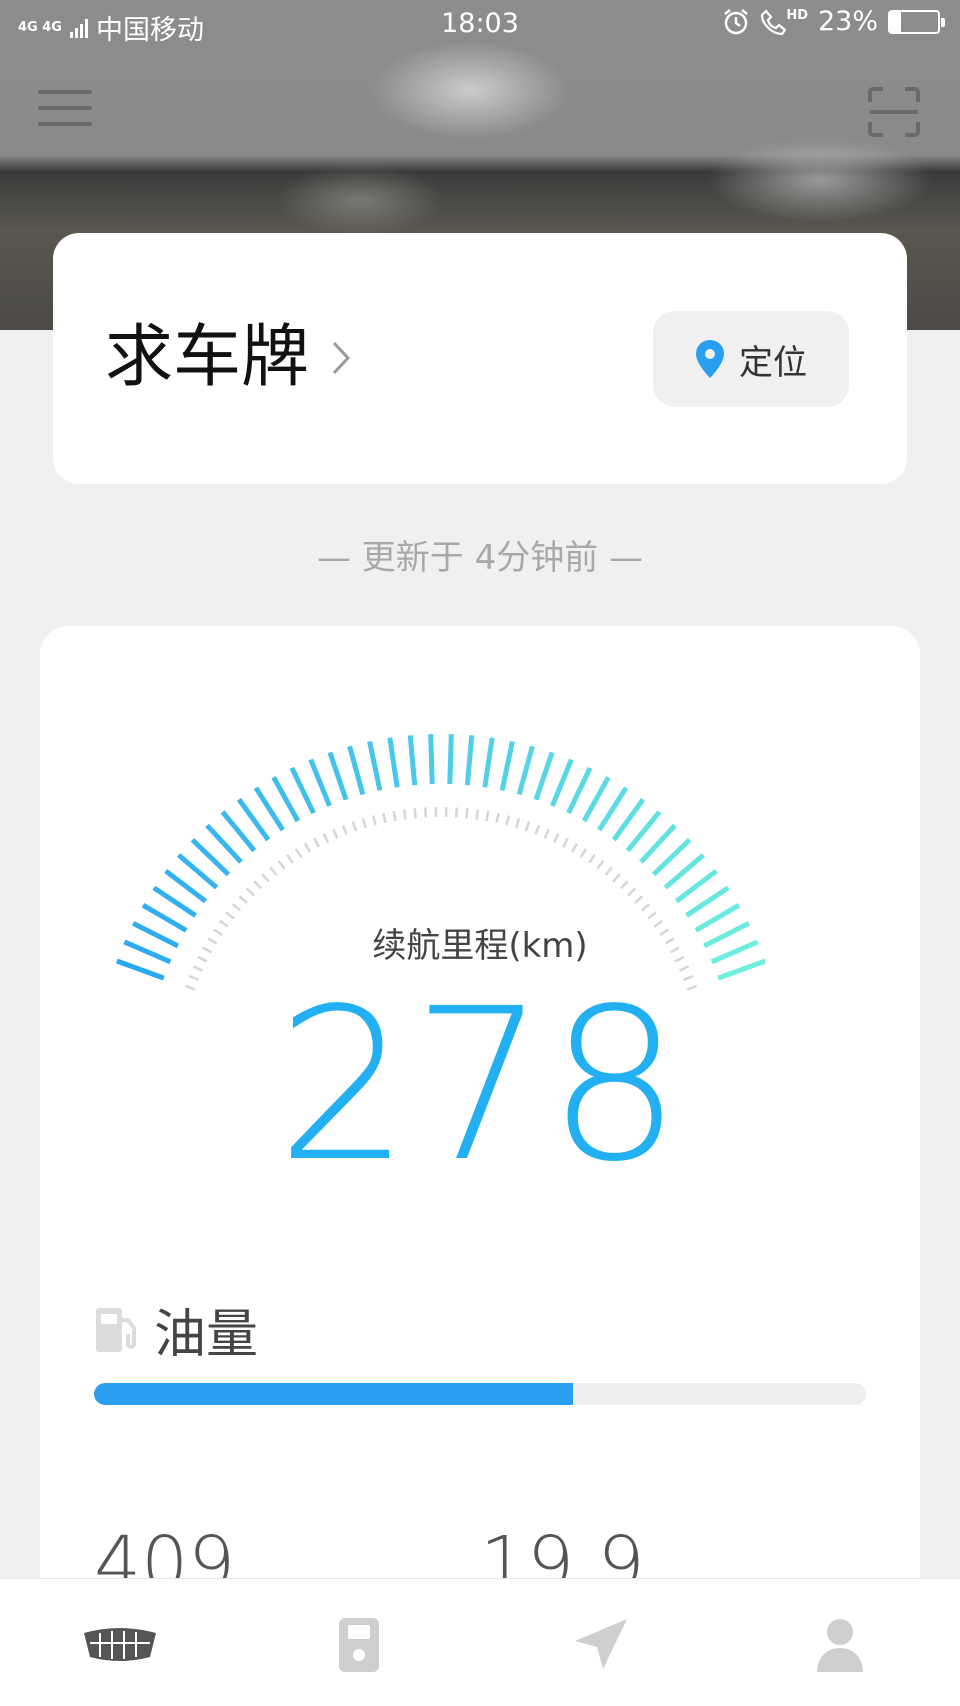 The width and height of the screenshot is (960, 1706). I want to click on battery-icon, so click(916, 21).